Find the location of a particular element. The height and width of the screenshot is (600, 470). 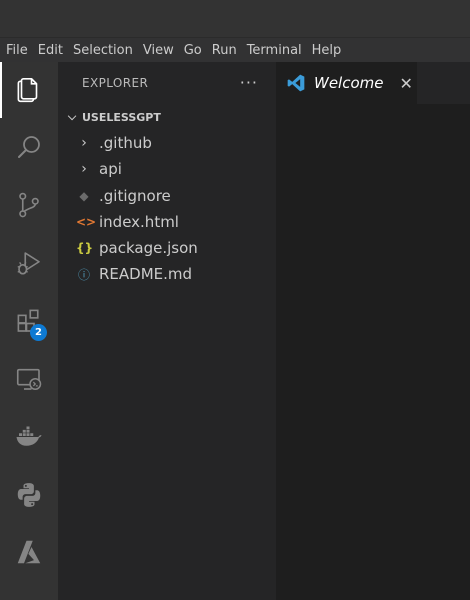

tab-welcome: Welcome ✕ is located at coordinates (346, 83).